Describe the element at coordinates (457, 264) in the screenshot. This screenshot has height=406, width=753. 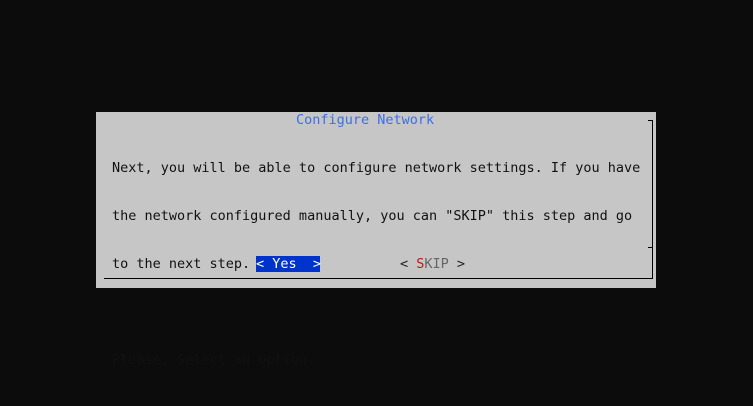
I see `skip-button-right-bracket: >` at that location.